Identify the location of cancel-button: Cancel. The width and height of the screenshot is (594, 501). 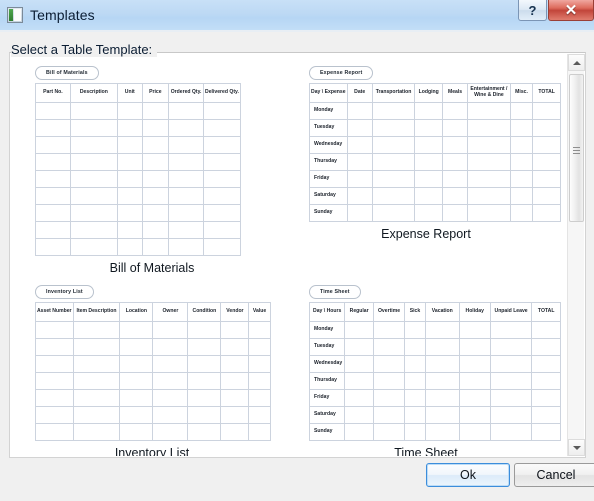
(554, 475).